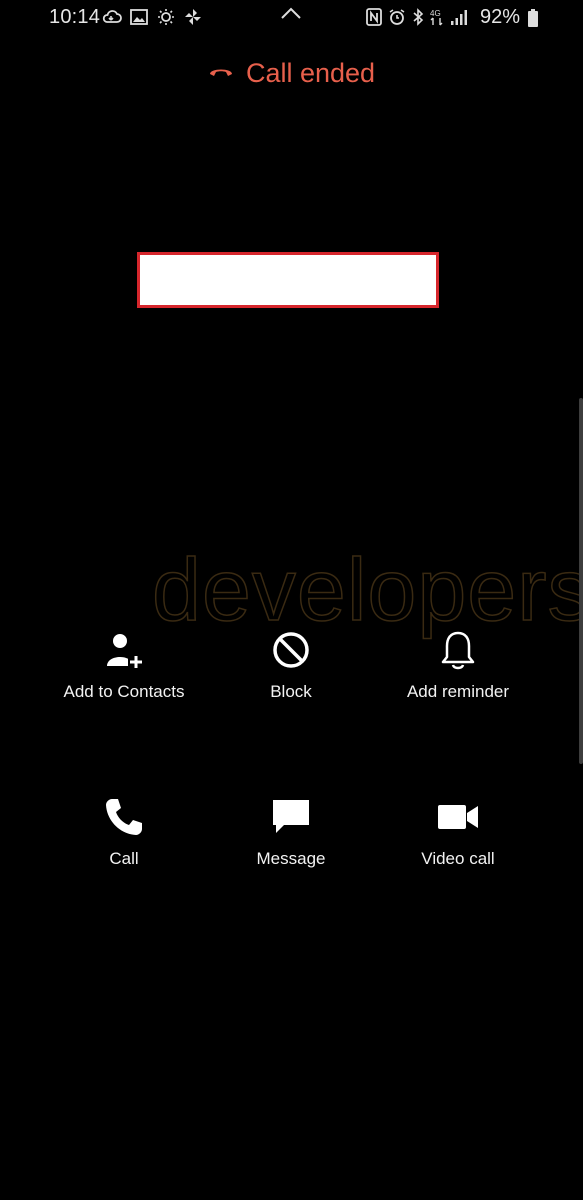 This screenshot has width=583, height=1200. I want to click on status-icons-left, so click(152, 17).